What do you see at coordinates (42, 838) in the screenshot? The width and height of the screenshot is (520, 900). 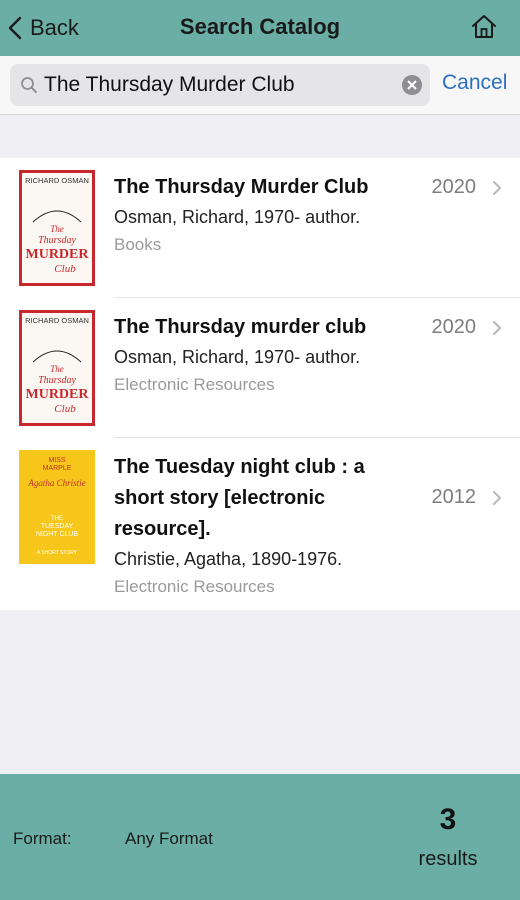 I see `format-label: Format:` at bounding box center [42, 838].